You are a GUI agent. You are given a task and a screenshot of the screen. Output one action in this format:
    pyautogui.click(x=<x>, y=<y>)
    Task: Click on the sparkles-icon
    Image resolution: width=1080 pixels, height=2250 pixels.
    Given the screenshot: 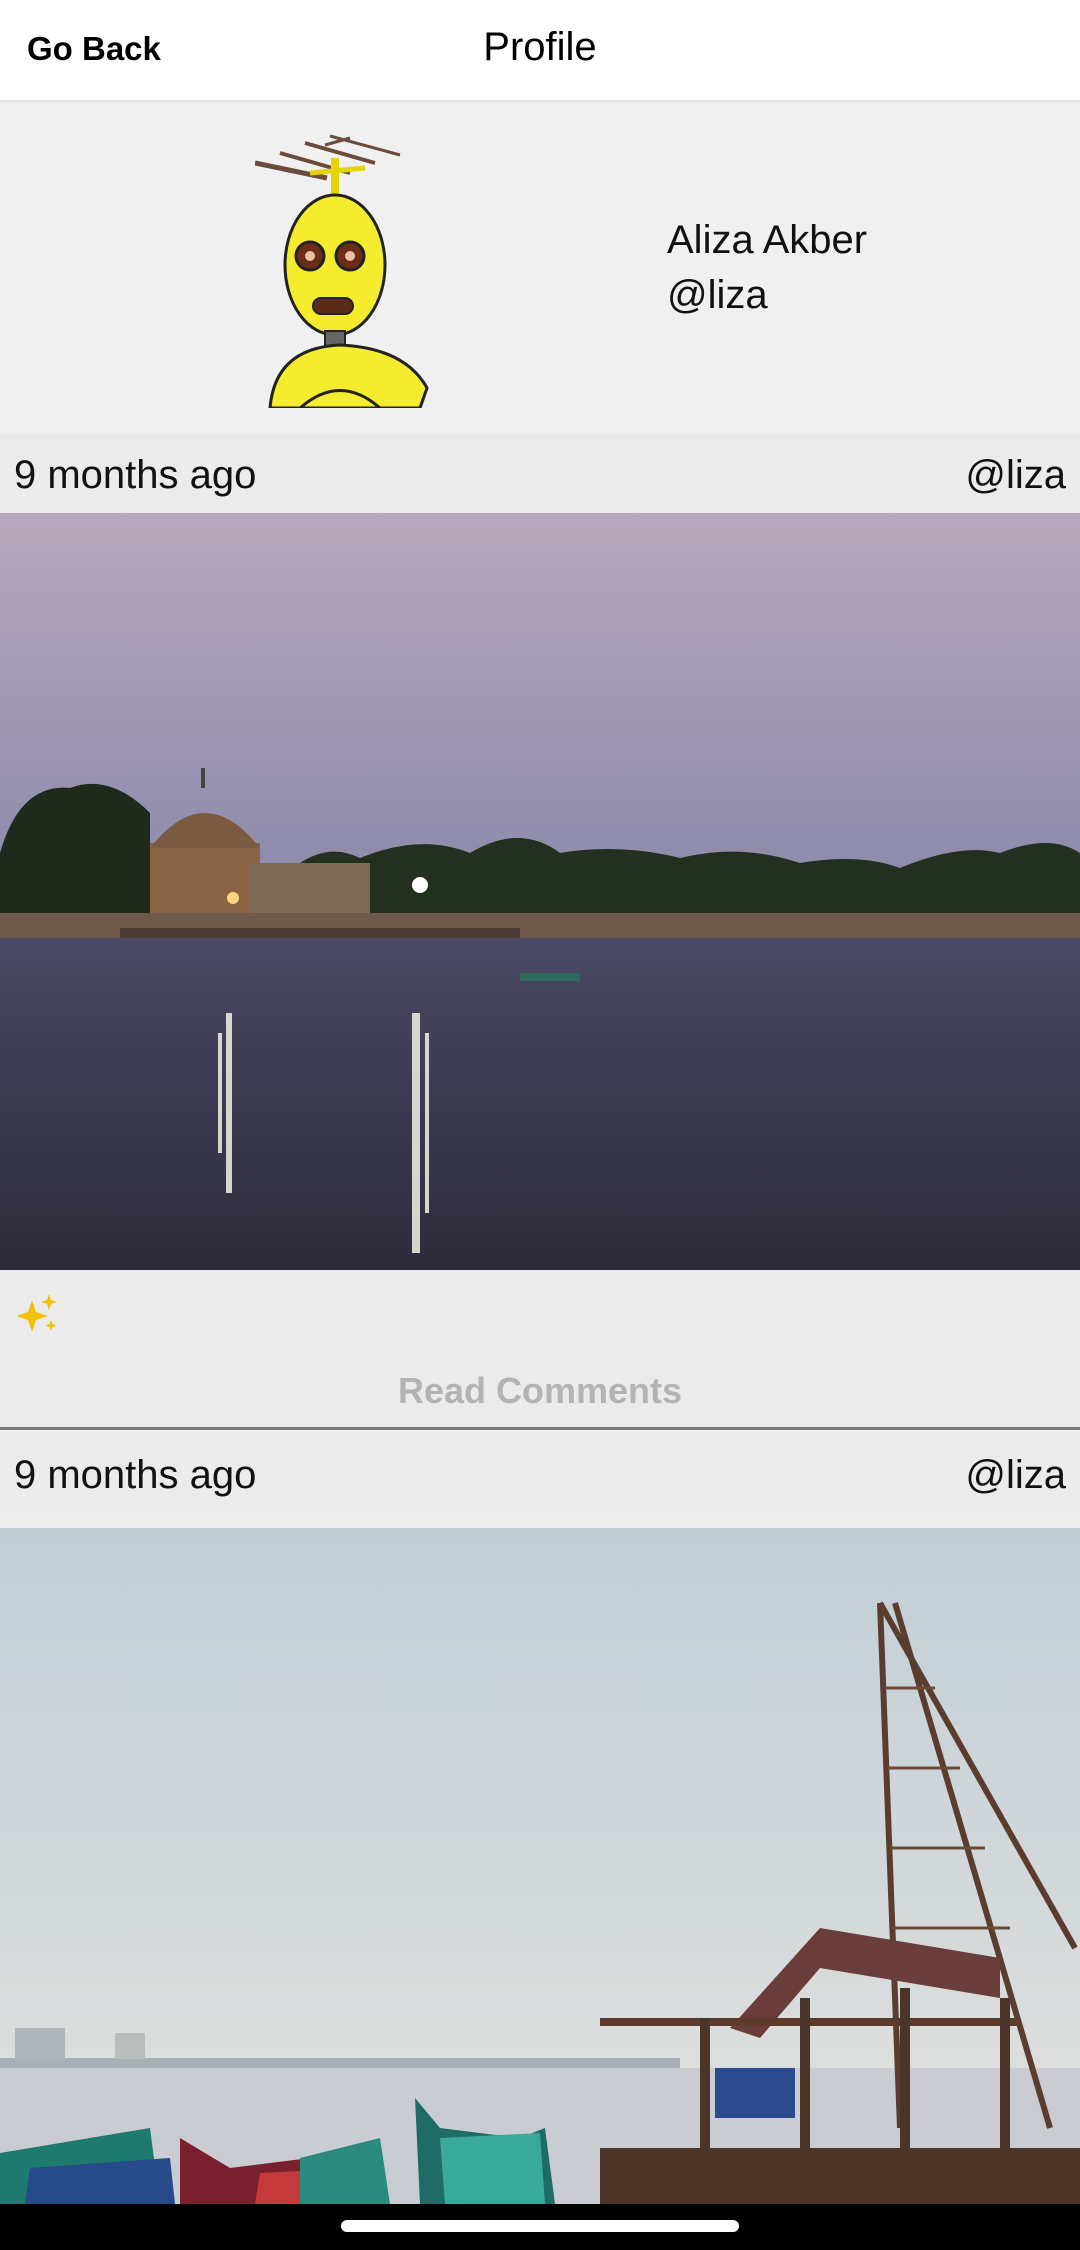 What is the action you would take?
    pyautogui.click(x=39, y=1315)
    